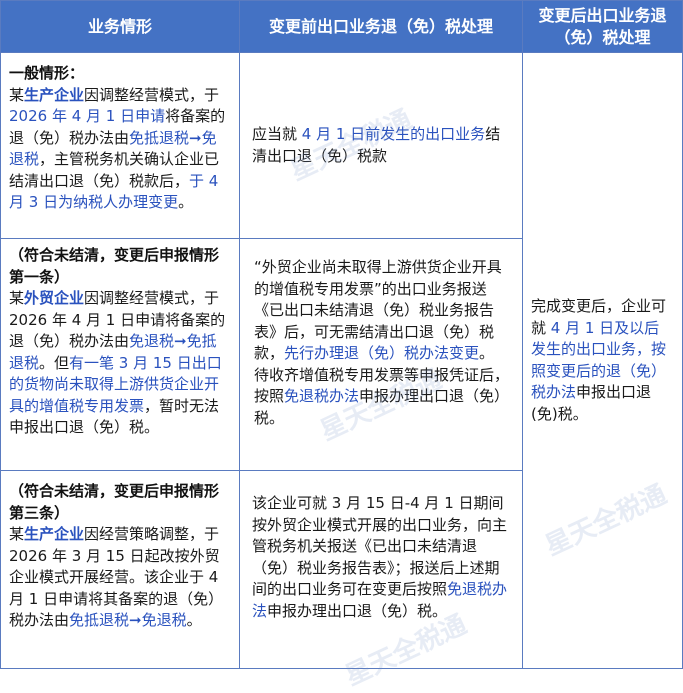 Image resolution: width=683 pixels, height=693 pixels. Describe the element at coordinates (391, 134) in the screenshot. I see `text-segment: 4 月 1 日前发生的出口业务` at that location.